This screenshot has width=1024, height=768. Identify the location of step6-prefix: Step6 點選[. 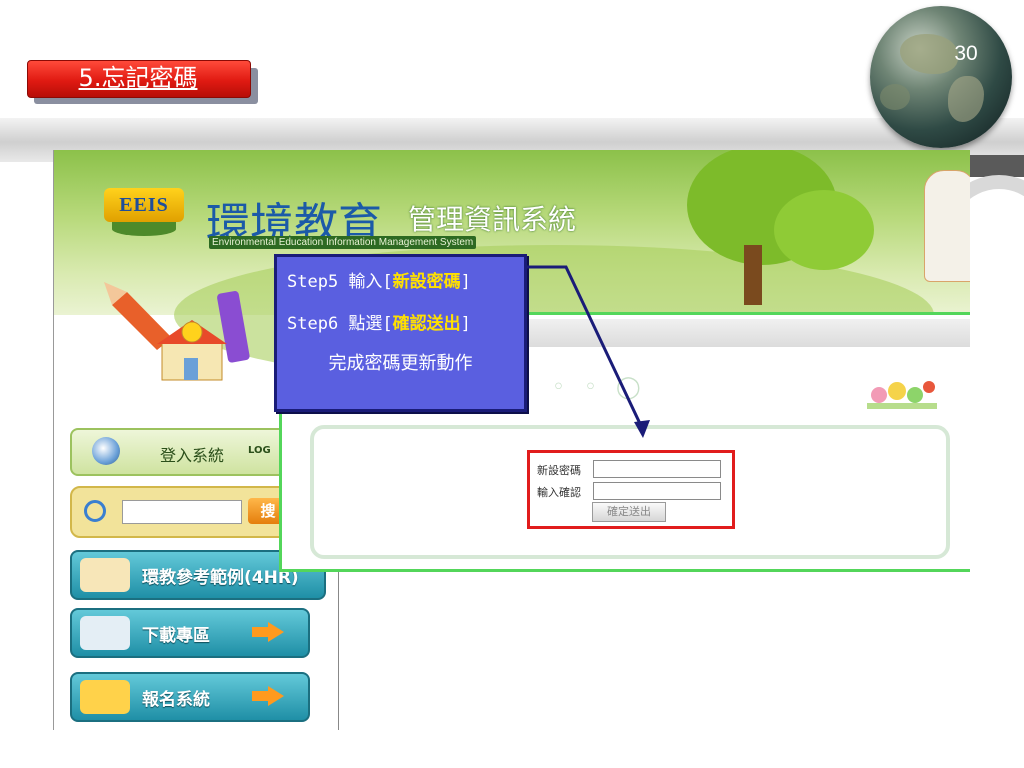
(340, 324).